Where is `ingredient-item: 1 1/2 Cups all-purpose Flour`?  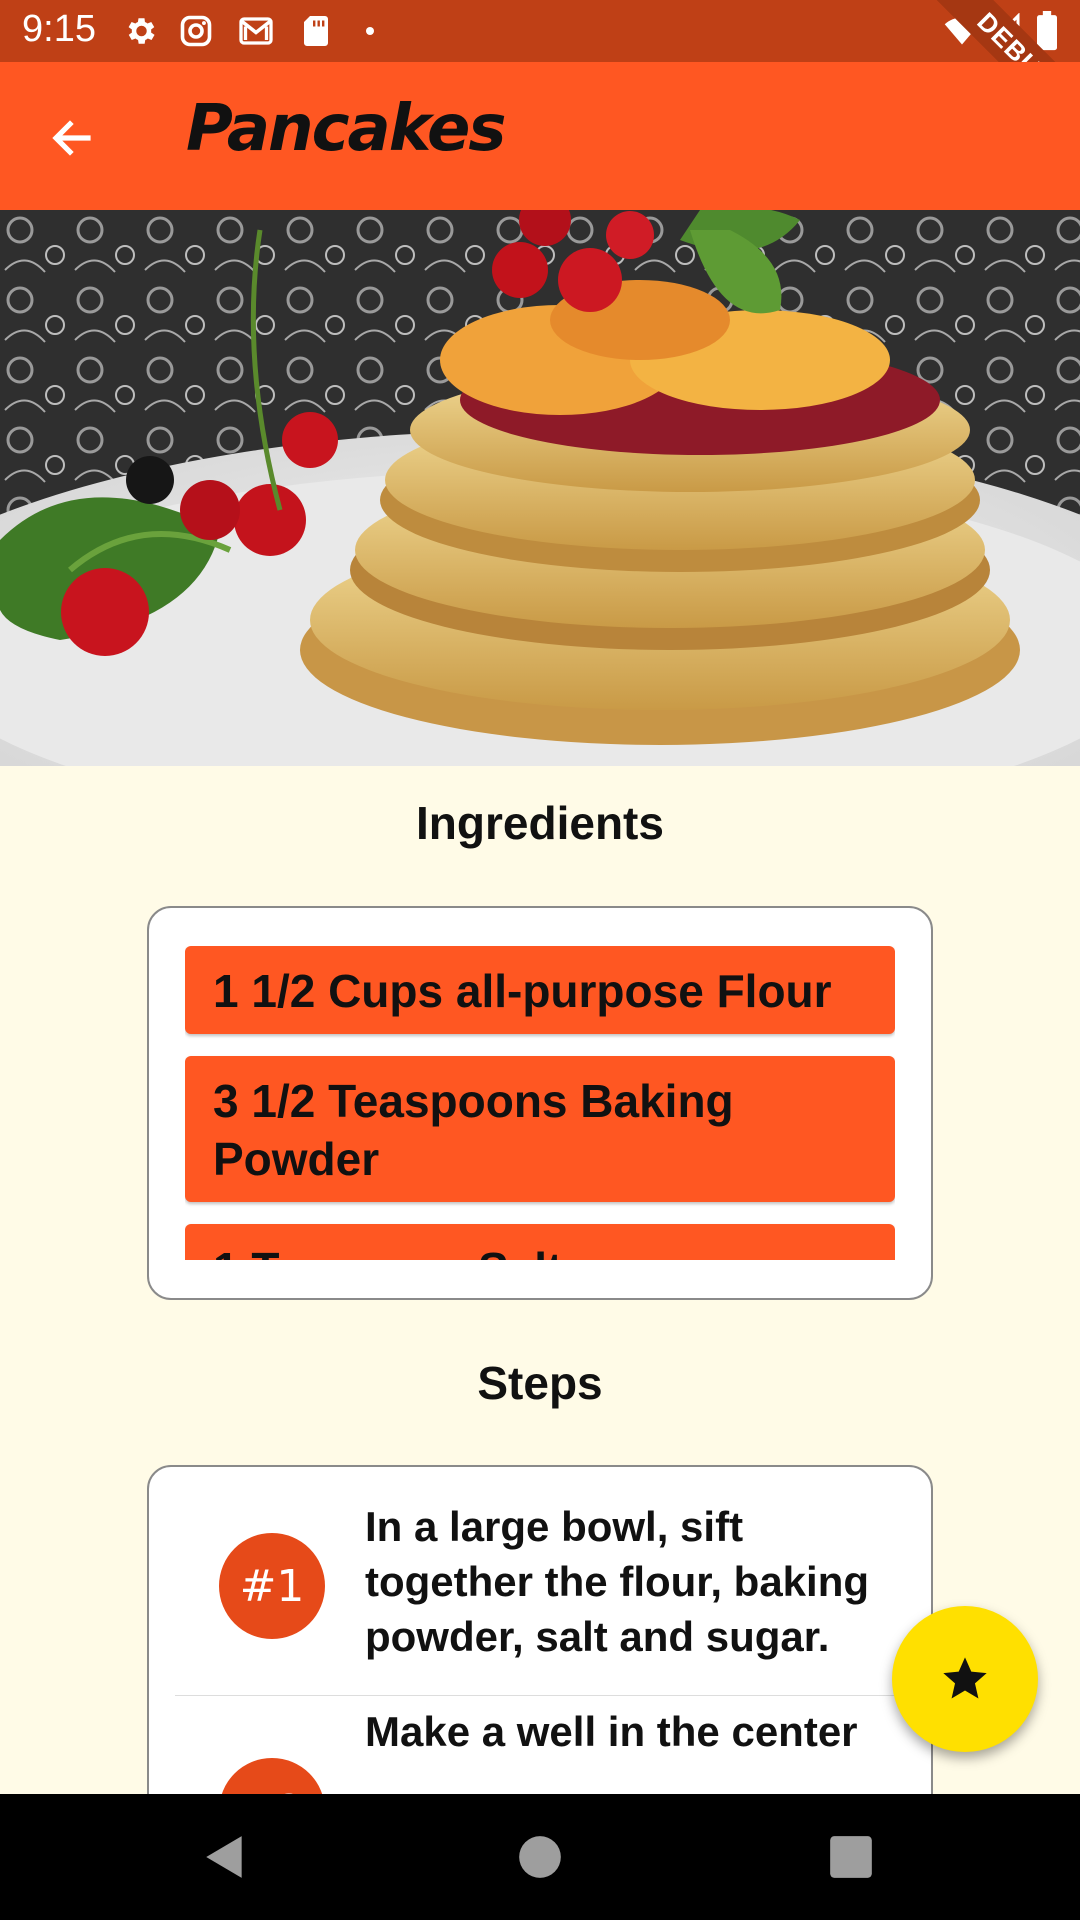 ingredient-item: 1 1/2 Cups all-purpose Flour is located at coordinates (540, 990).